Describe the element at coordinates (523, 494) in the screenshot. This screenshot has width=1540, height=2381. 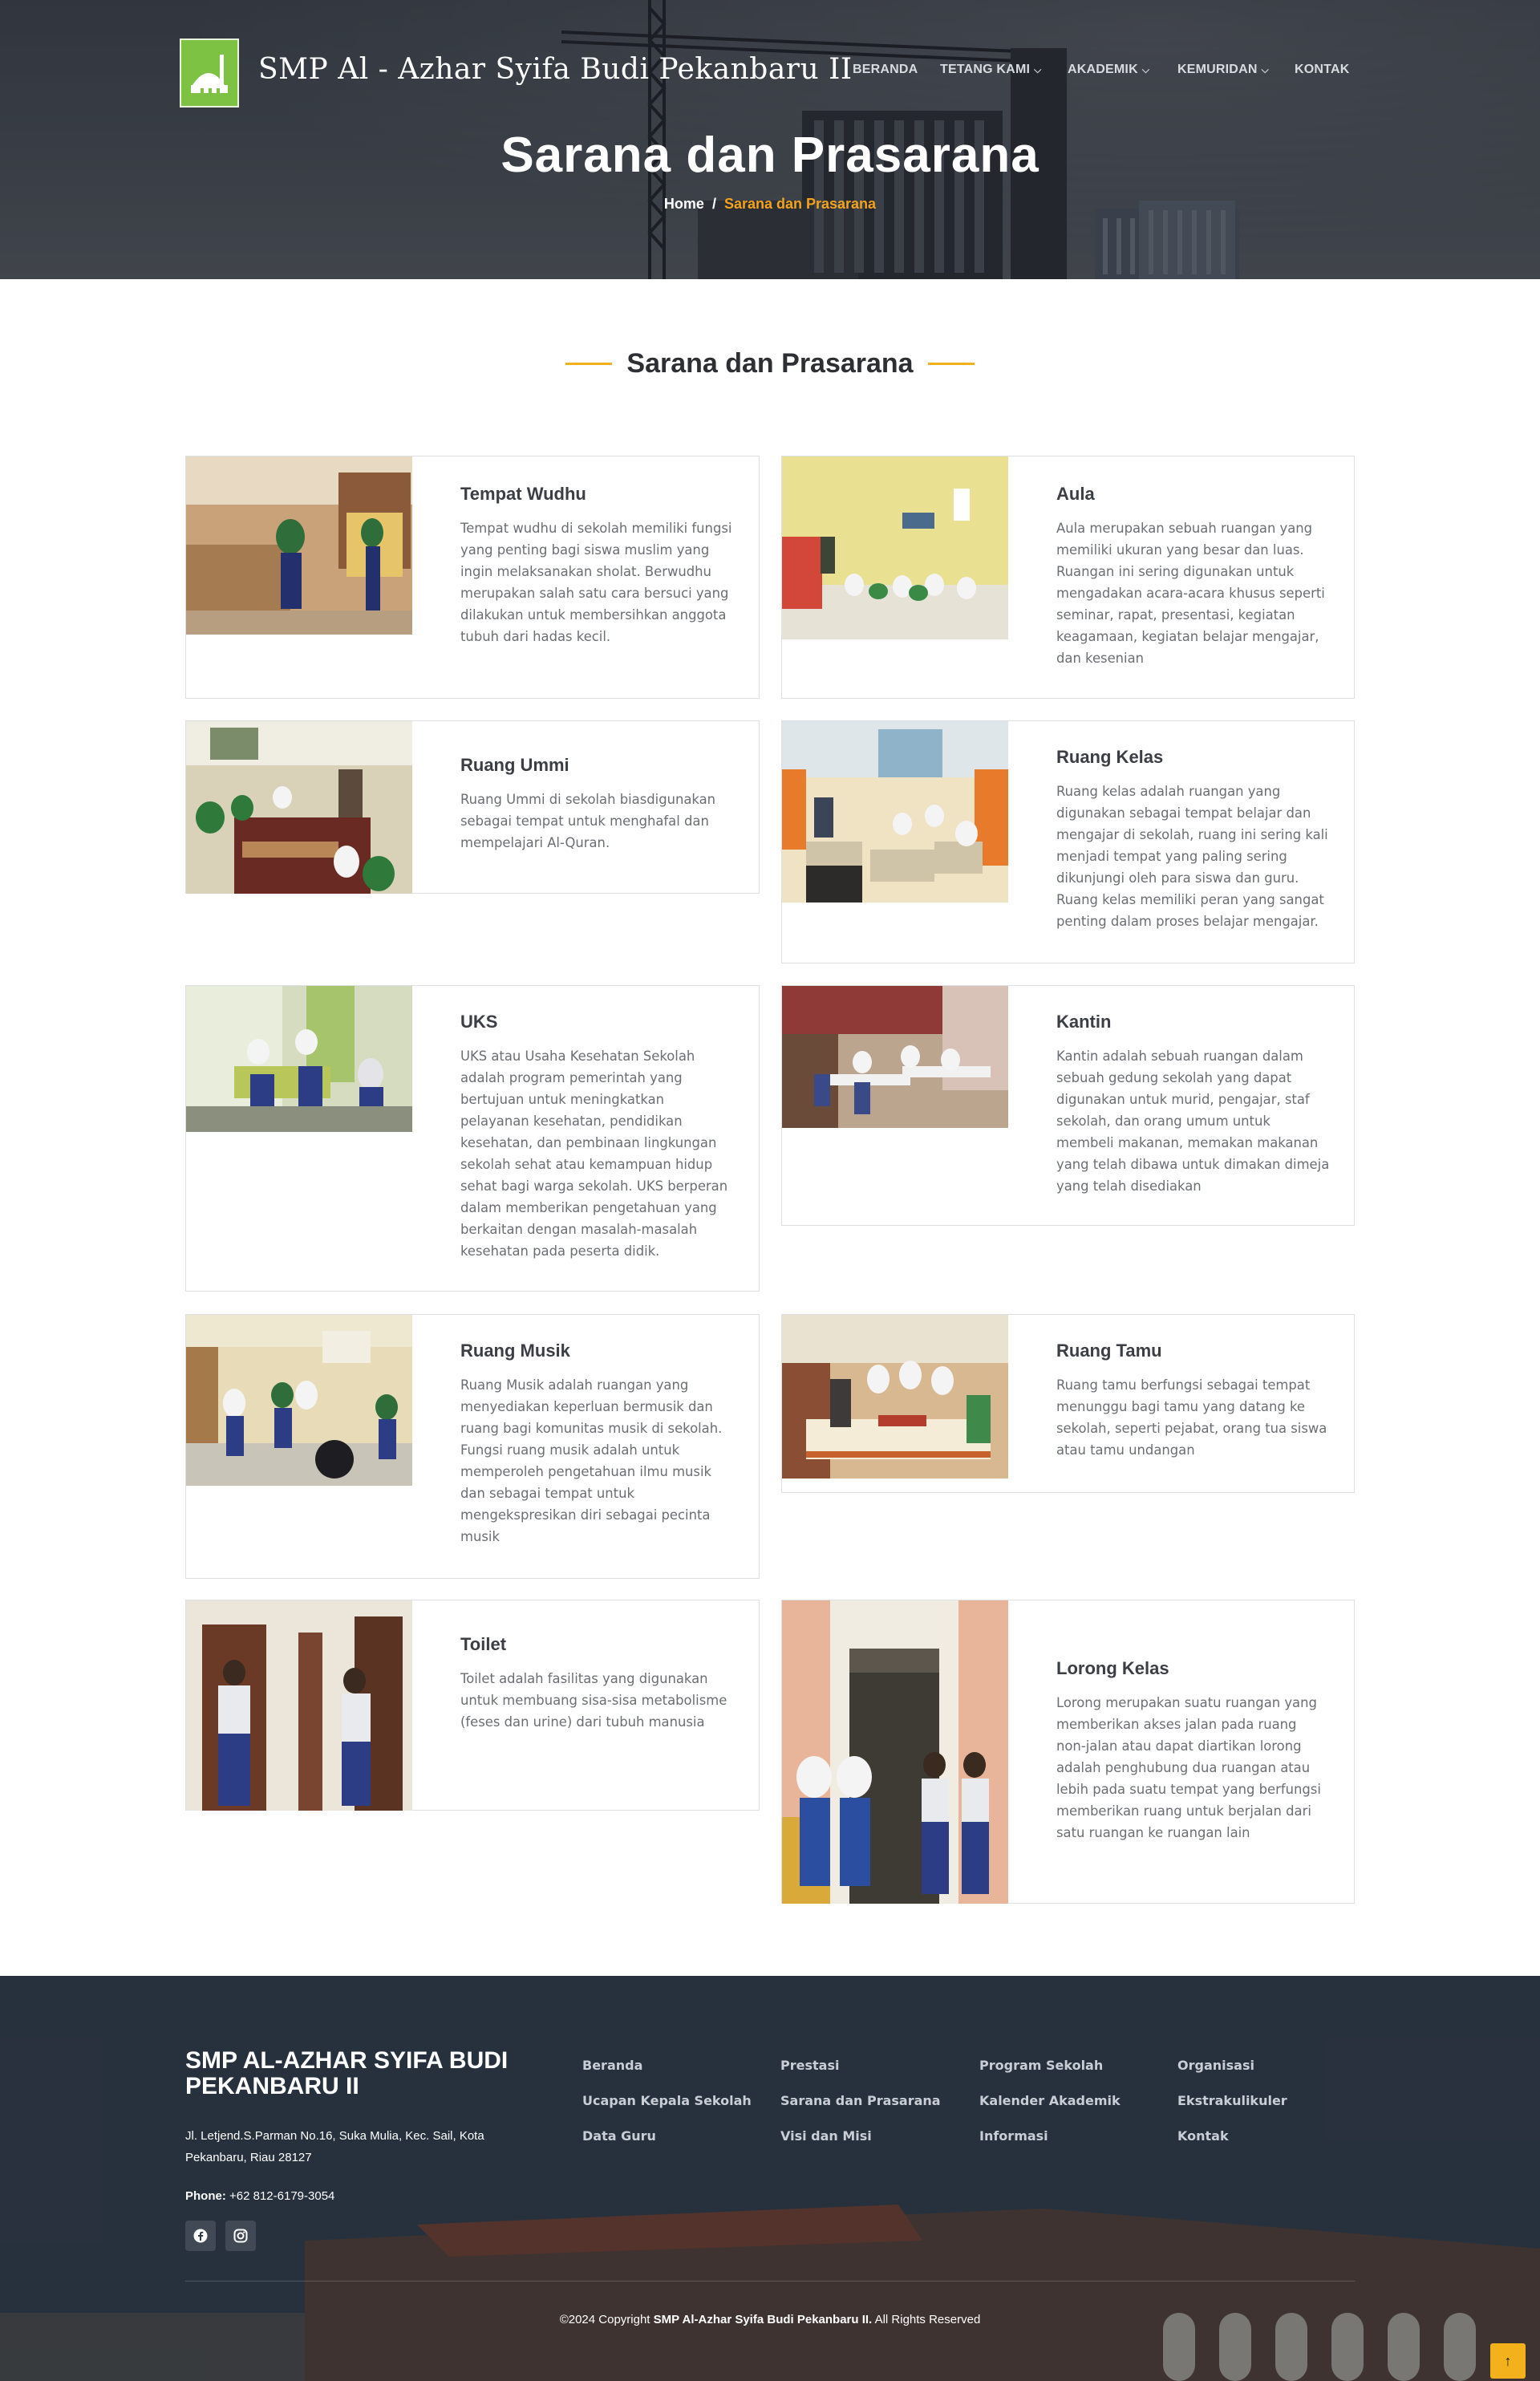
I see `facility-title: Tempat Wudhu` at that location.